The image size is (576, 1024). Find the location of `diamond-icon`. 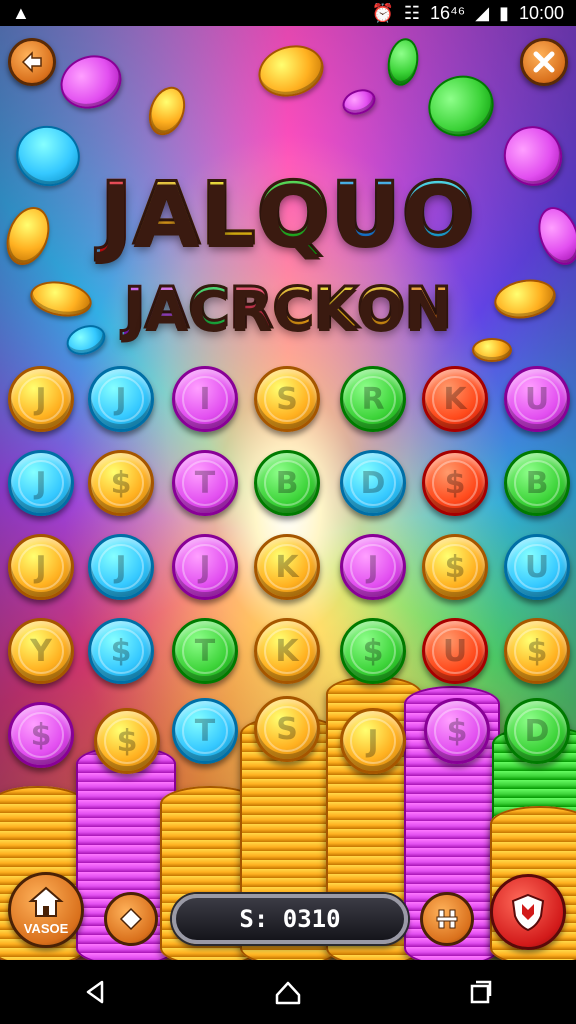

diamond-icon is located at coordinates (131, 919).